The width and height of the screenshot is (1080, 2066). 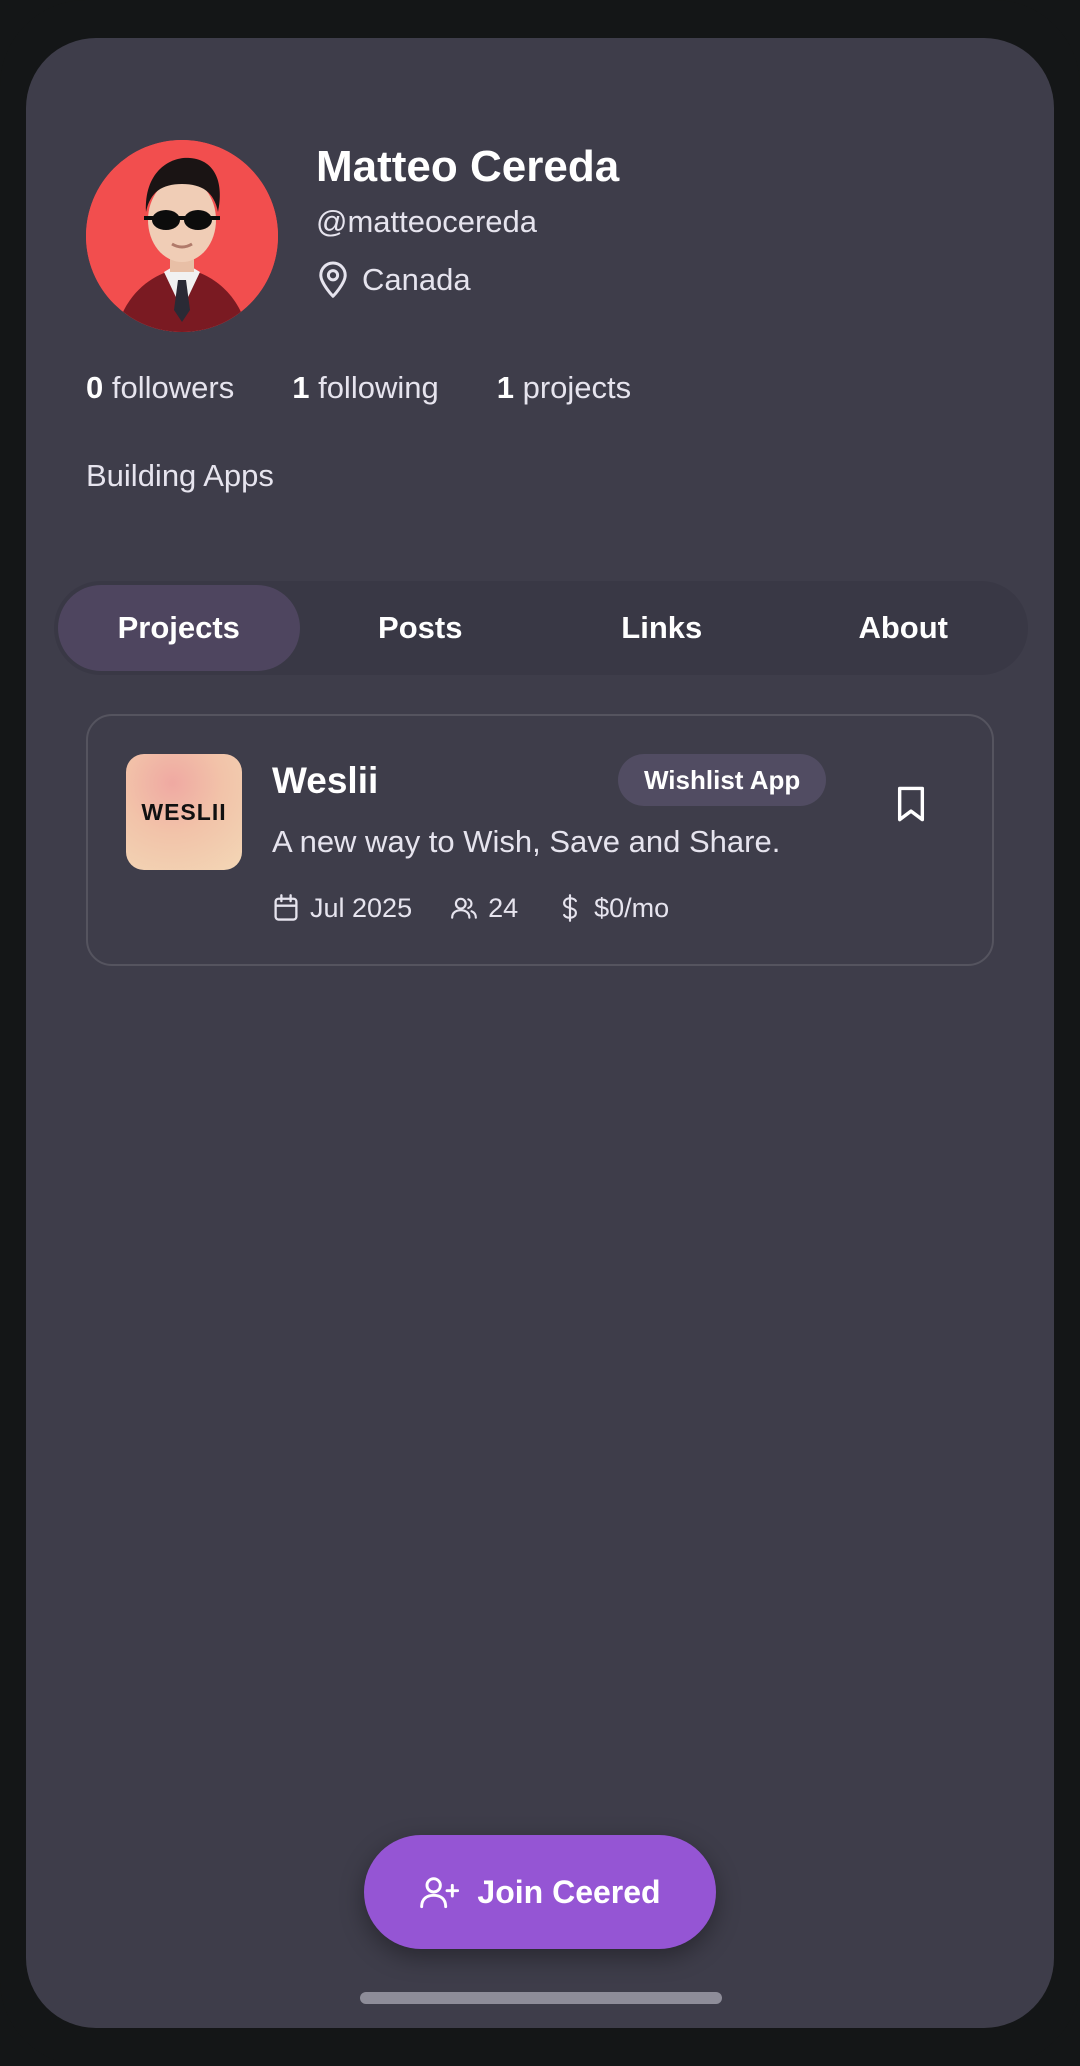 I want to click on projects-count: 1, so click(x=505, y=387).